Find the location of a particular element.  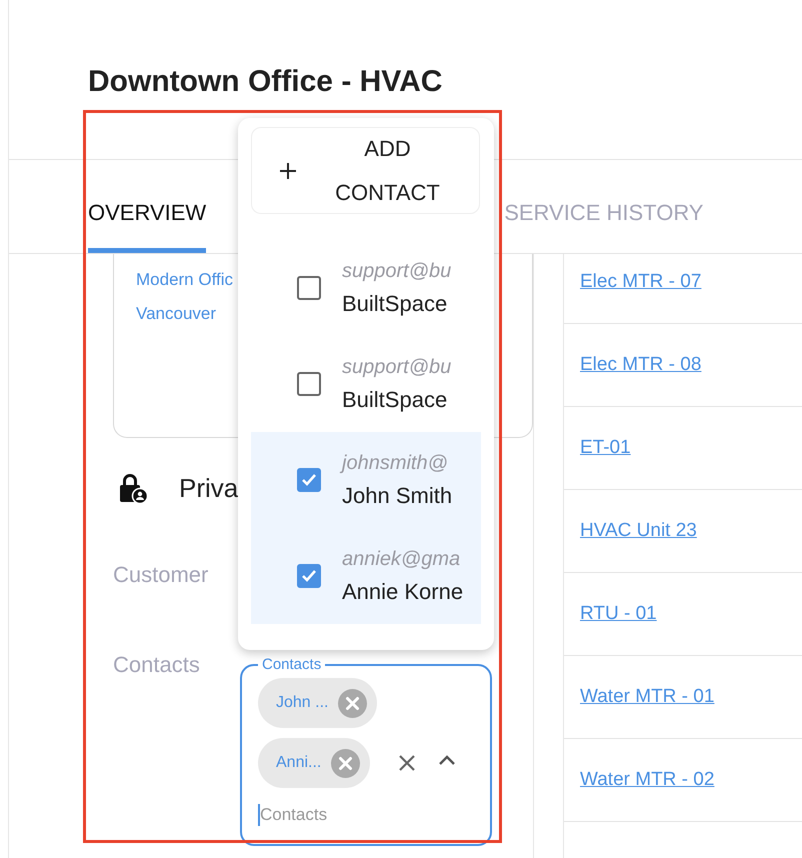

contact-name: John Smith is located at coordinates (397, 495).